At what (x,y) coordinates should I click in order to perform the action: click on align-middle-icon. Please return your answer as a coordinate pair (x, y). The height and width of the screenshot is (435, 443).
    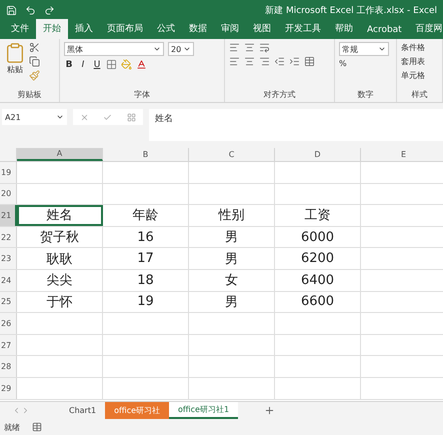
    Looking at the image, I should click on (249, 47).